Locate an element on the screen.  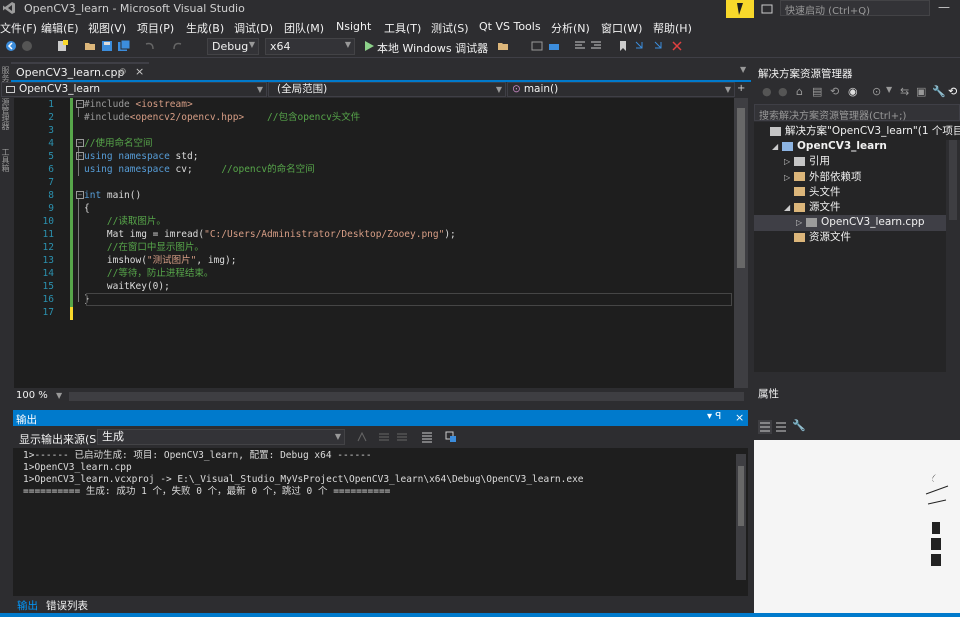
back-icon is located at coordinates (11, 46).